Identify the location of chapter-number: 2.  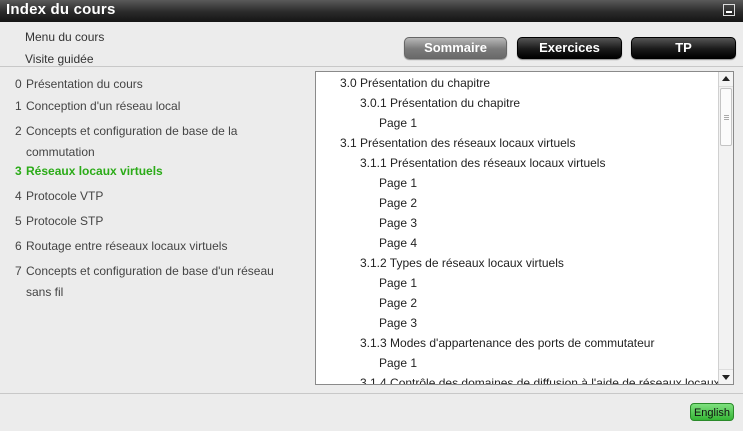
(18, 131).